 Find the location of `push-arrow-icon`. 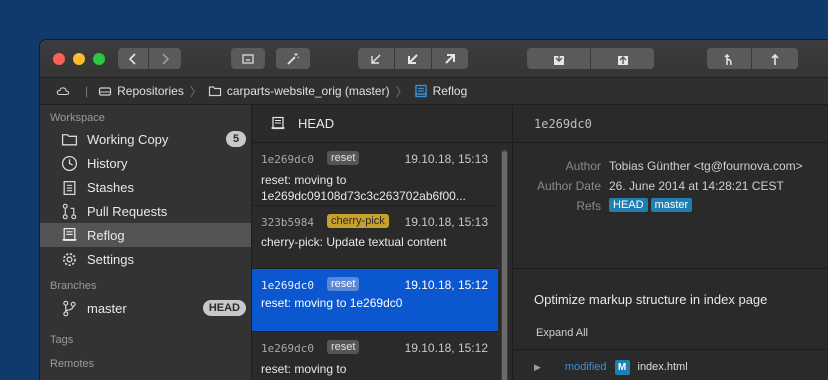

push-arrow-icon is located at coordinates (450, 58).